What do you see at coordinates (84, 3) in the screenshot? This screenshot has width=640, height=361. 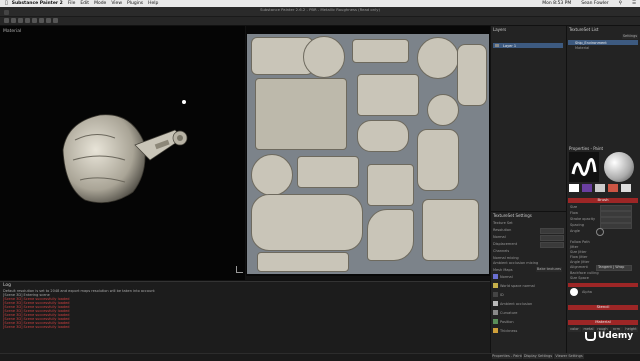 I see `menu-edit: Edit` at bounding box center [84, 3].